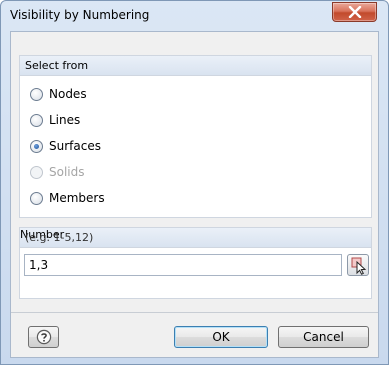  I want to click on radio-option-surfaces: Surfaces, so click(90, 146).